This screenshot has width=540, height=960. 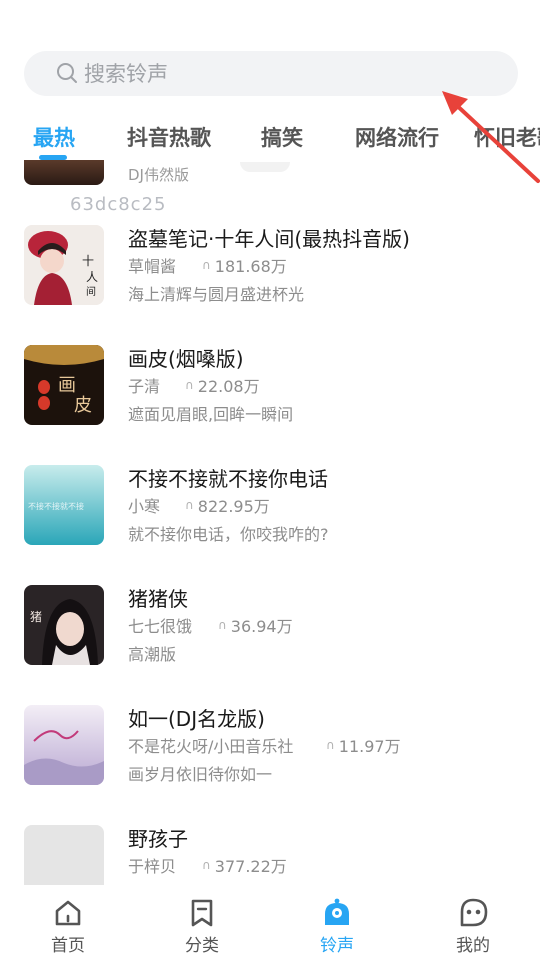 What do you see at coordinates (160, 626) in the screenshot?
I see `artist-name: 七七很饿` at bounding box center [160, 626].